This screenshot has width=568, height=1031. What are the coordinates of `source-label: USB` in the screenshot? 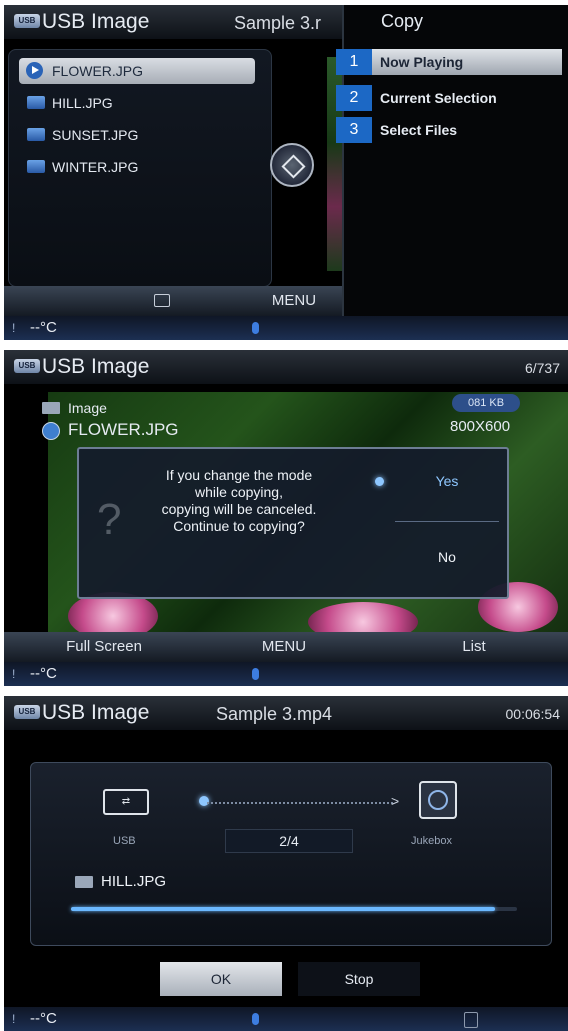 It's located at (124, 841).